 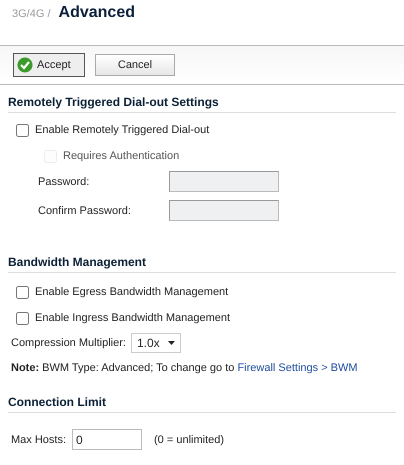 I want to click on multiplier-dropdown: 1.0x, so click(x=156, y=343).